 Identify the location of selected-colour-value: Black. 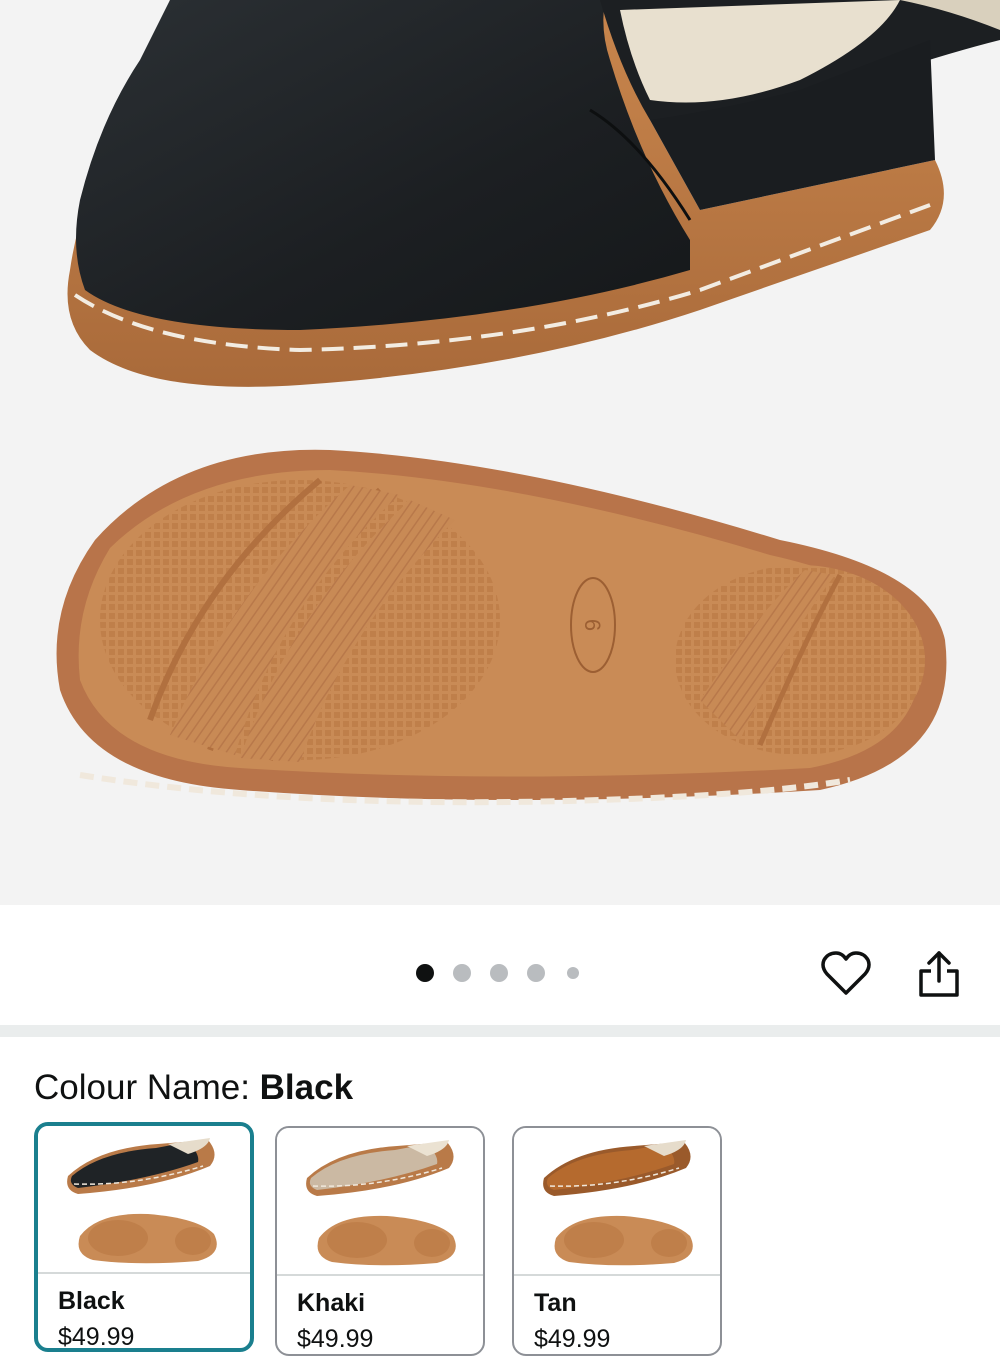
(306, 1087).